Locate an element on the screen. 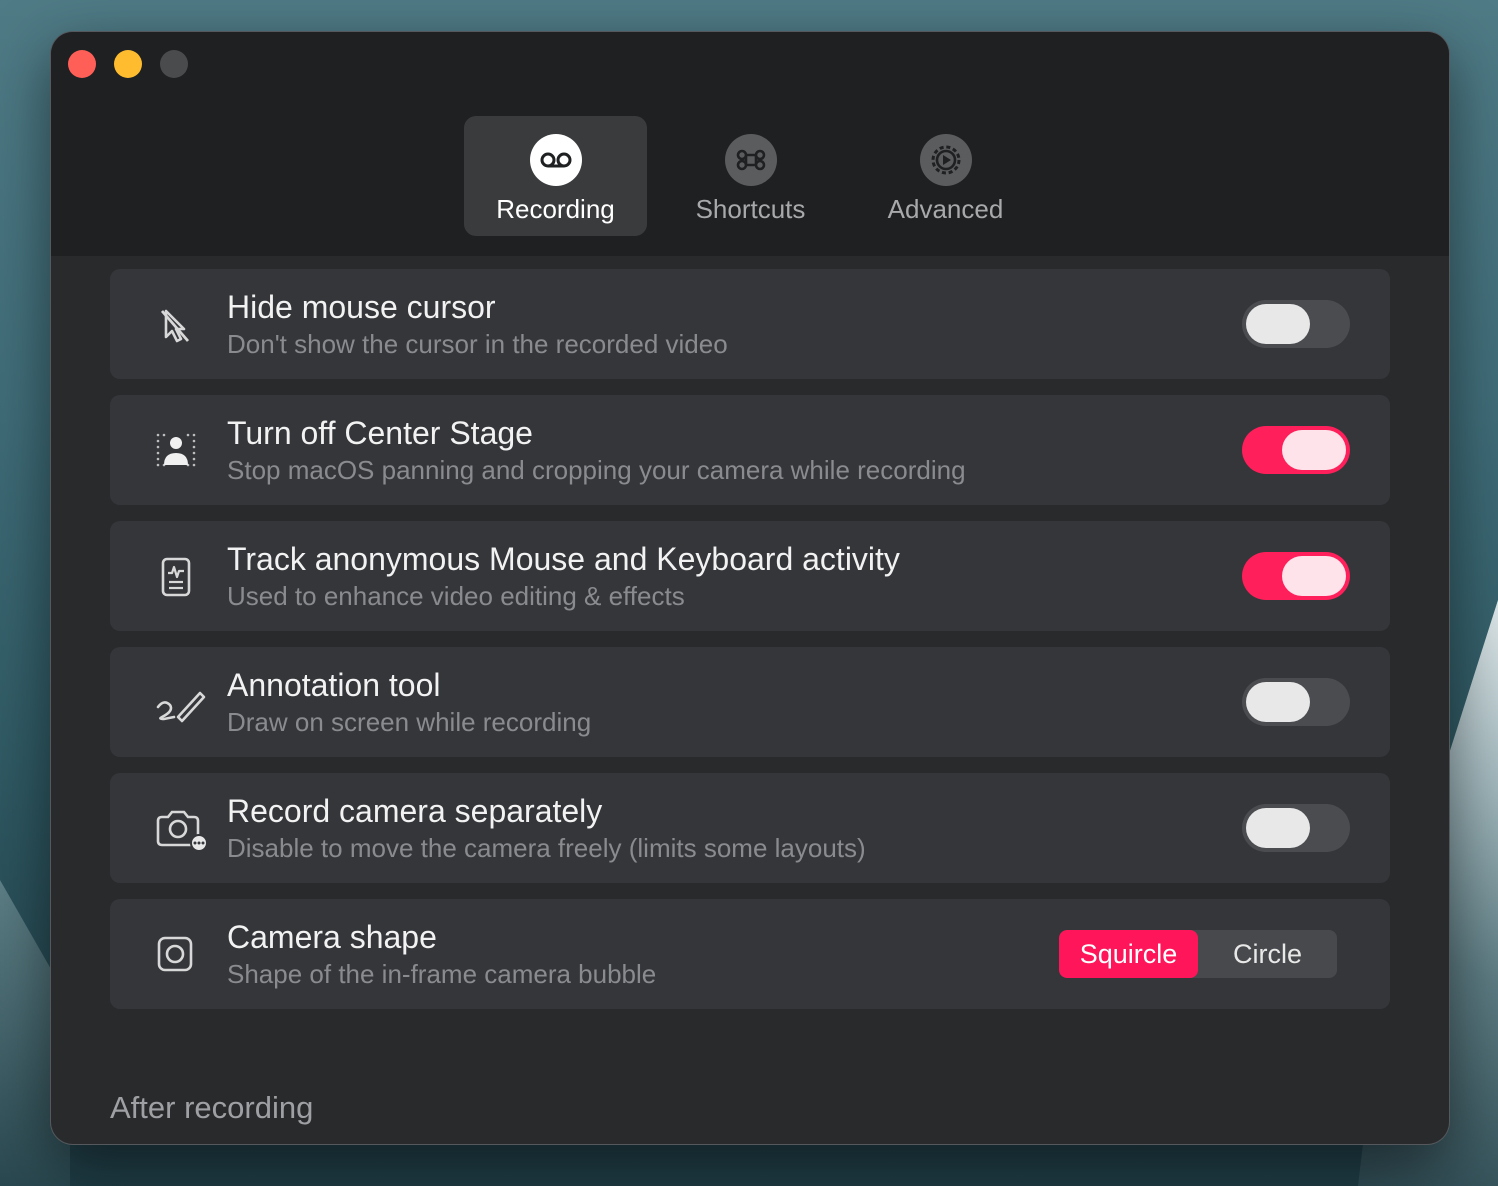 This screenshot has height=1186, width=1498. close-window-button is located at coordinates (82, 64).